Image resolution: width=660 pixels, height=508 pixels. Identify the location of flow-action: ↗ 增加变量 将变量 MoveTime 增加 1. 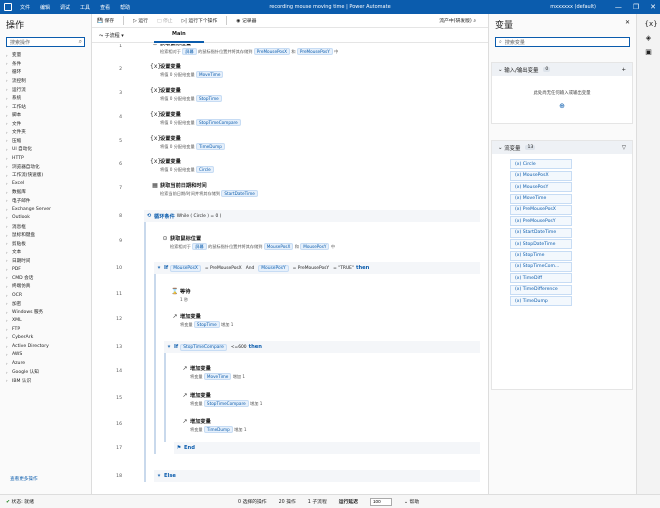
(330, 372).